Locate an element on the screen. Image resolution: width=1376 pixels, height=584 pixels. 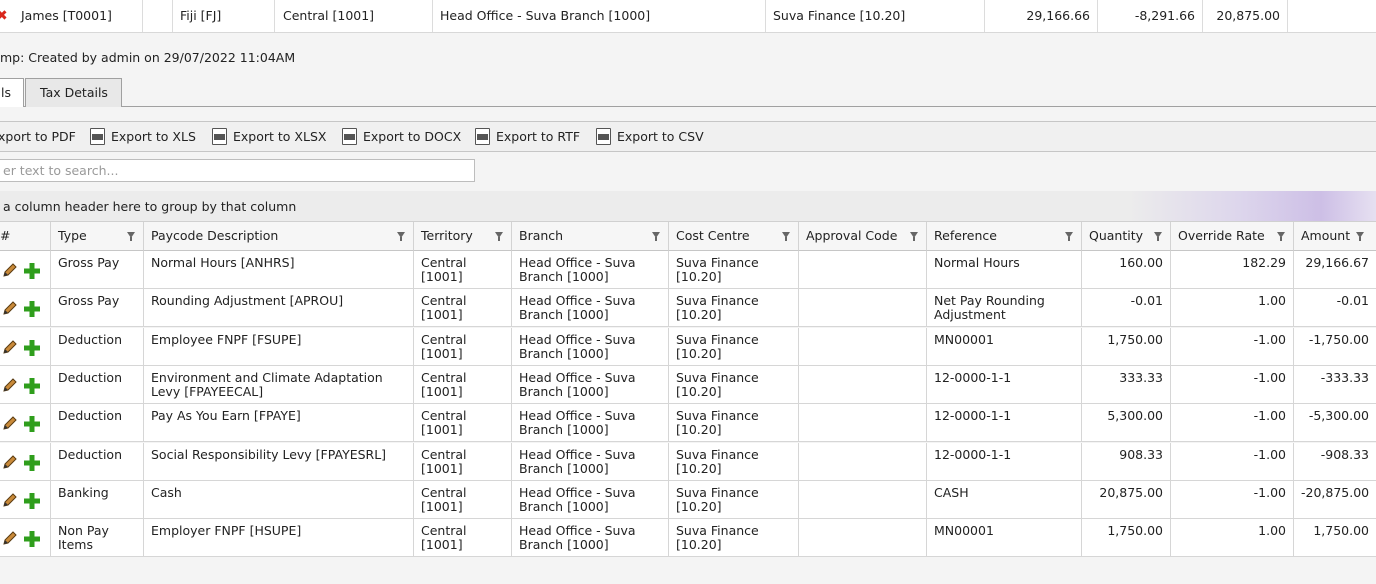
column-header-amount: Amount is located at coordinates (1335, 236).